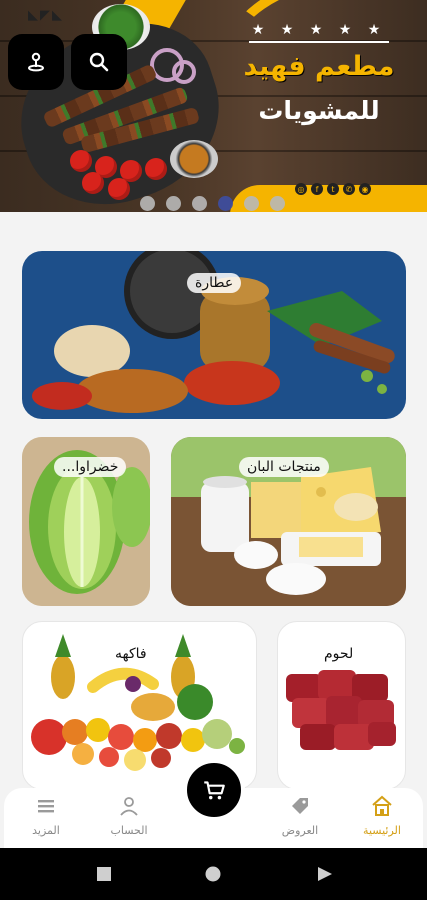  Describe the element at coordinates (365, 189) in the screenshot. I see `snapchat-icon: ◉` at that location.